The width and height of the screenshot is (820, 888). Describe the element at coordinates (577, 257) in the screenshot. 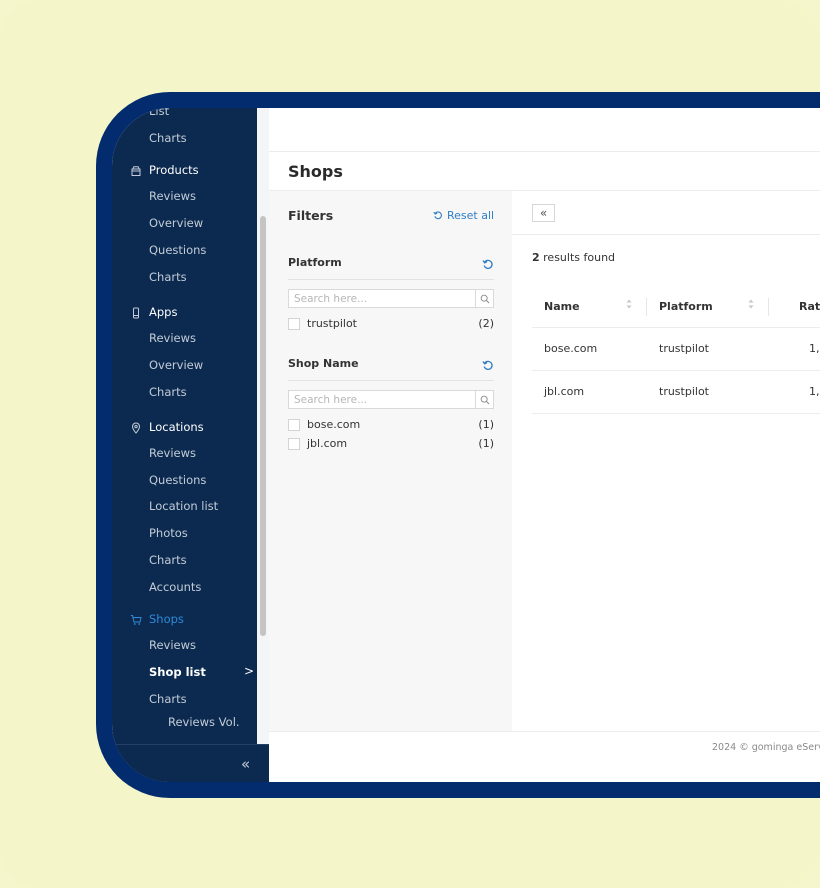

I see `results-count-suffix: results found` at that location.